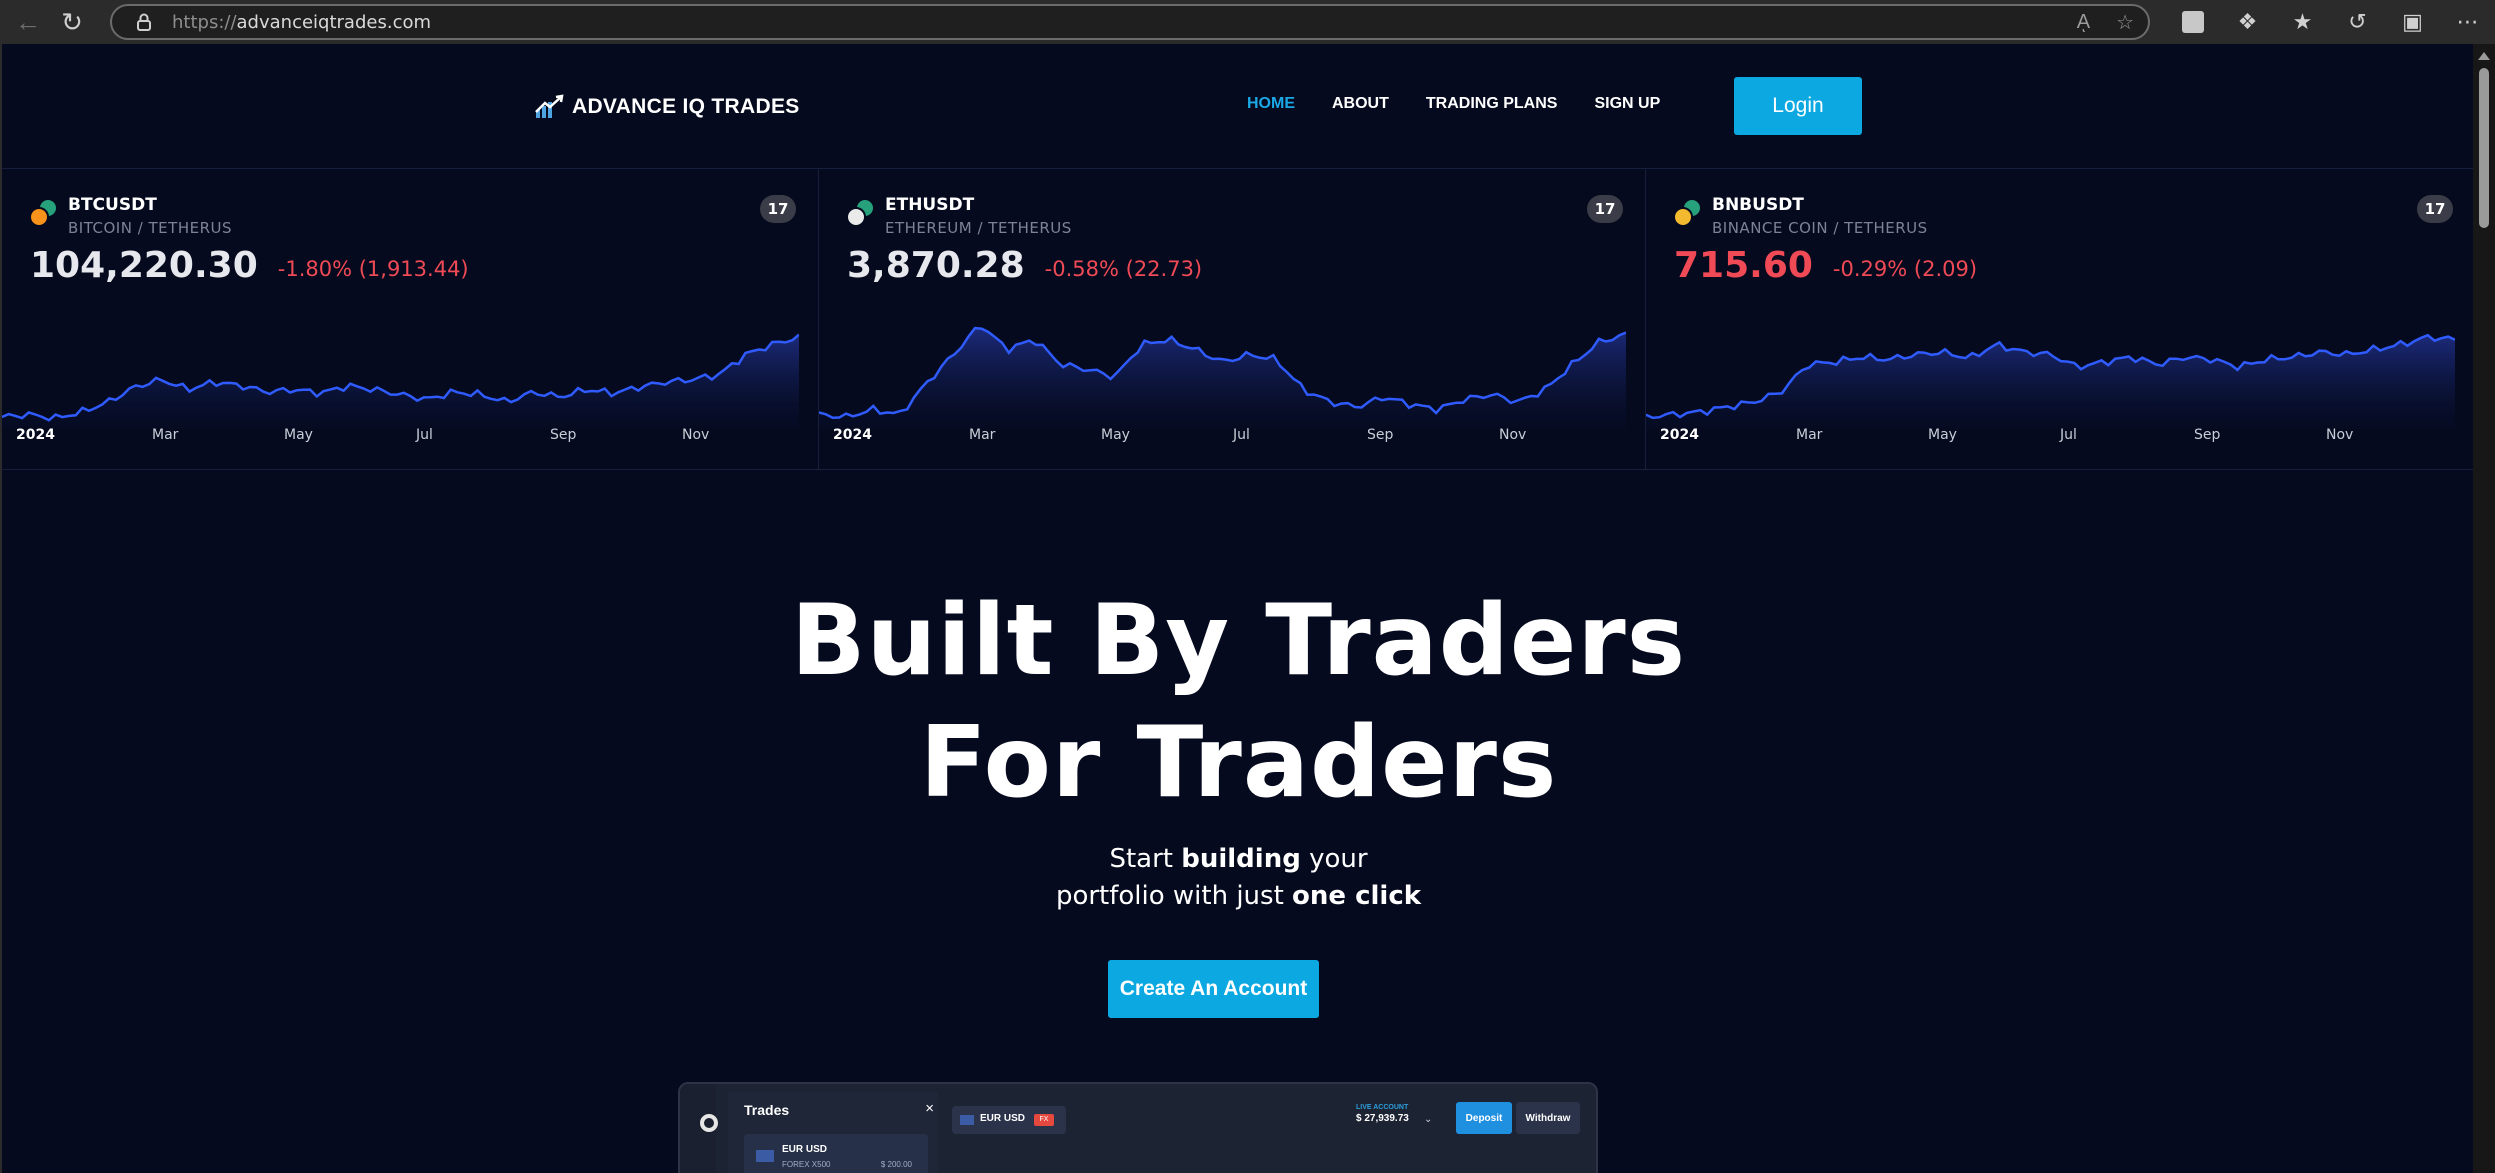 This screenshot has height=1173, width=2495. Describe the element at coordinates (1743, 265) in the screenshot. I see `ticker-price: 715.60` at that location.